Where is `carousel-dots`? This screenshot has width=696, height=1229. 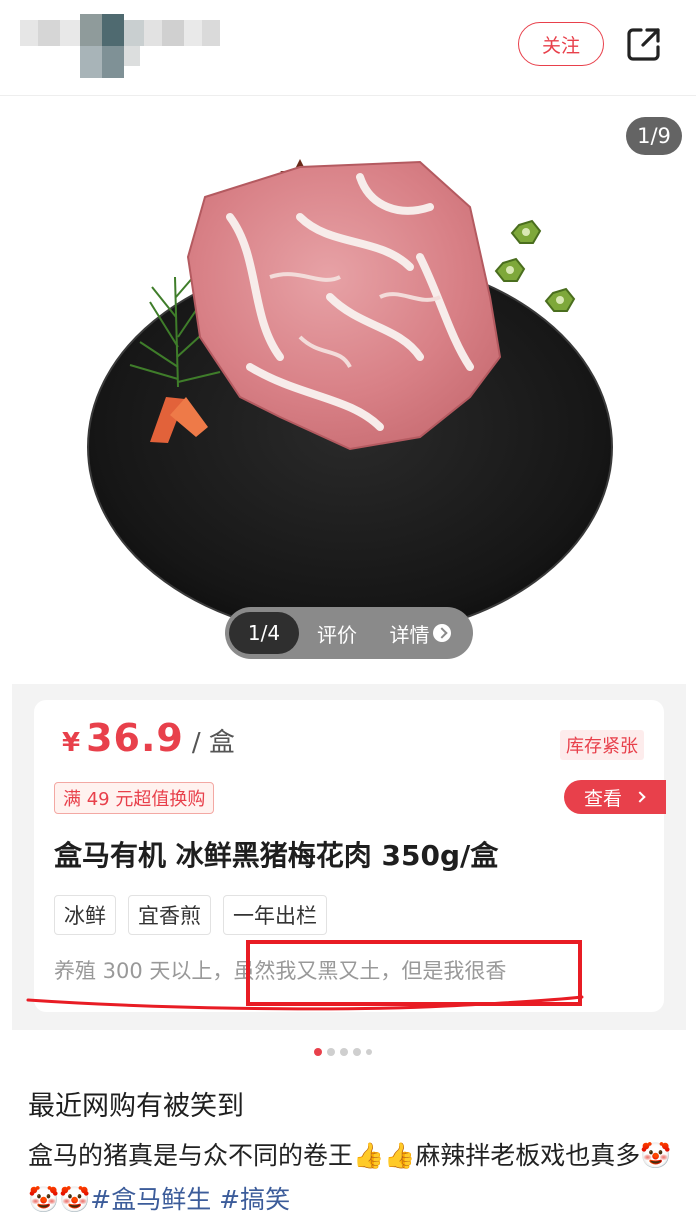 carousel-dots is located at coordinates (343, 1052).